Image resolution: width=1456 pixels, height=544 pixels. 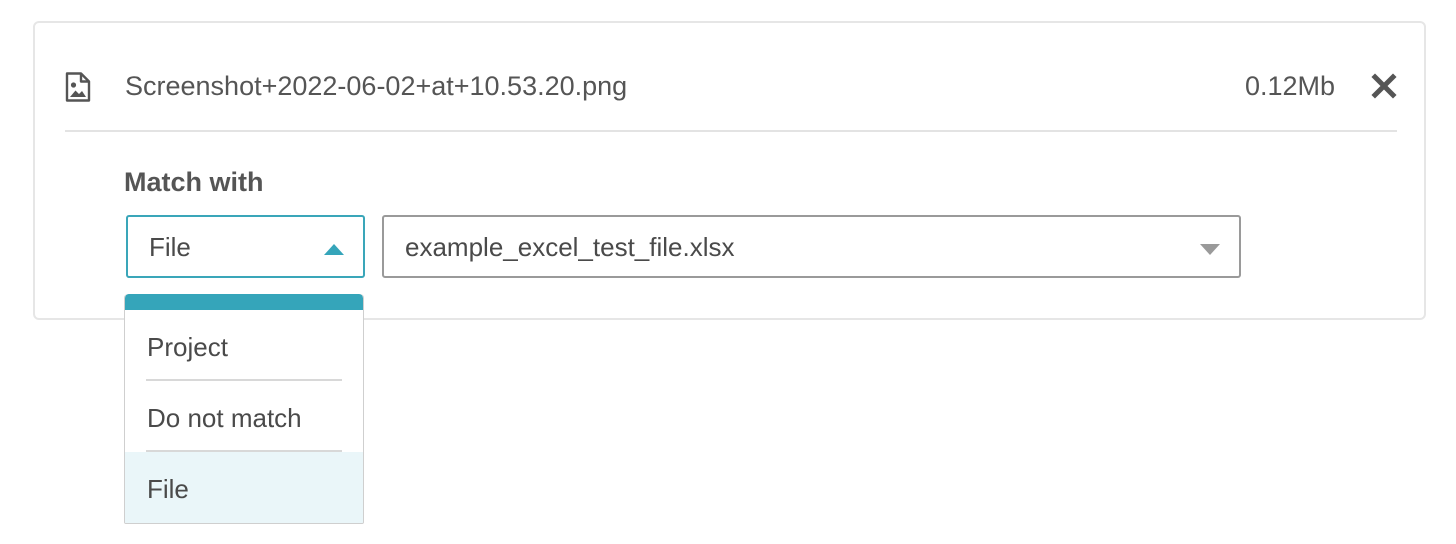 What do you see at coordinates (224, 418) in the screenshot?
I see `dropdown-option-label: Do not match` at bounding box center [224, 418].